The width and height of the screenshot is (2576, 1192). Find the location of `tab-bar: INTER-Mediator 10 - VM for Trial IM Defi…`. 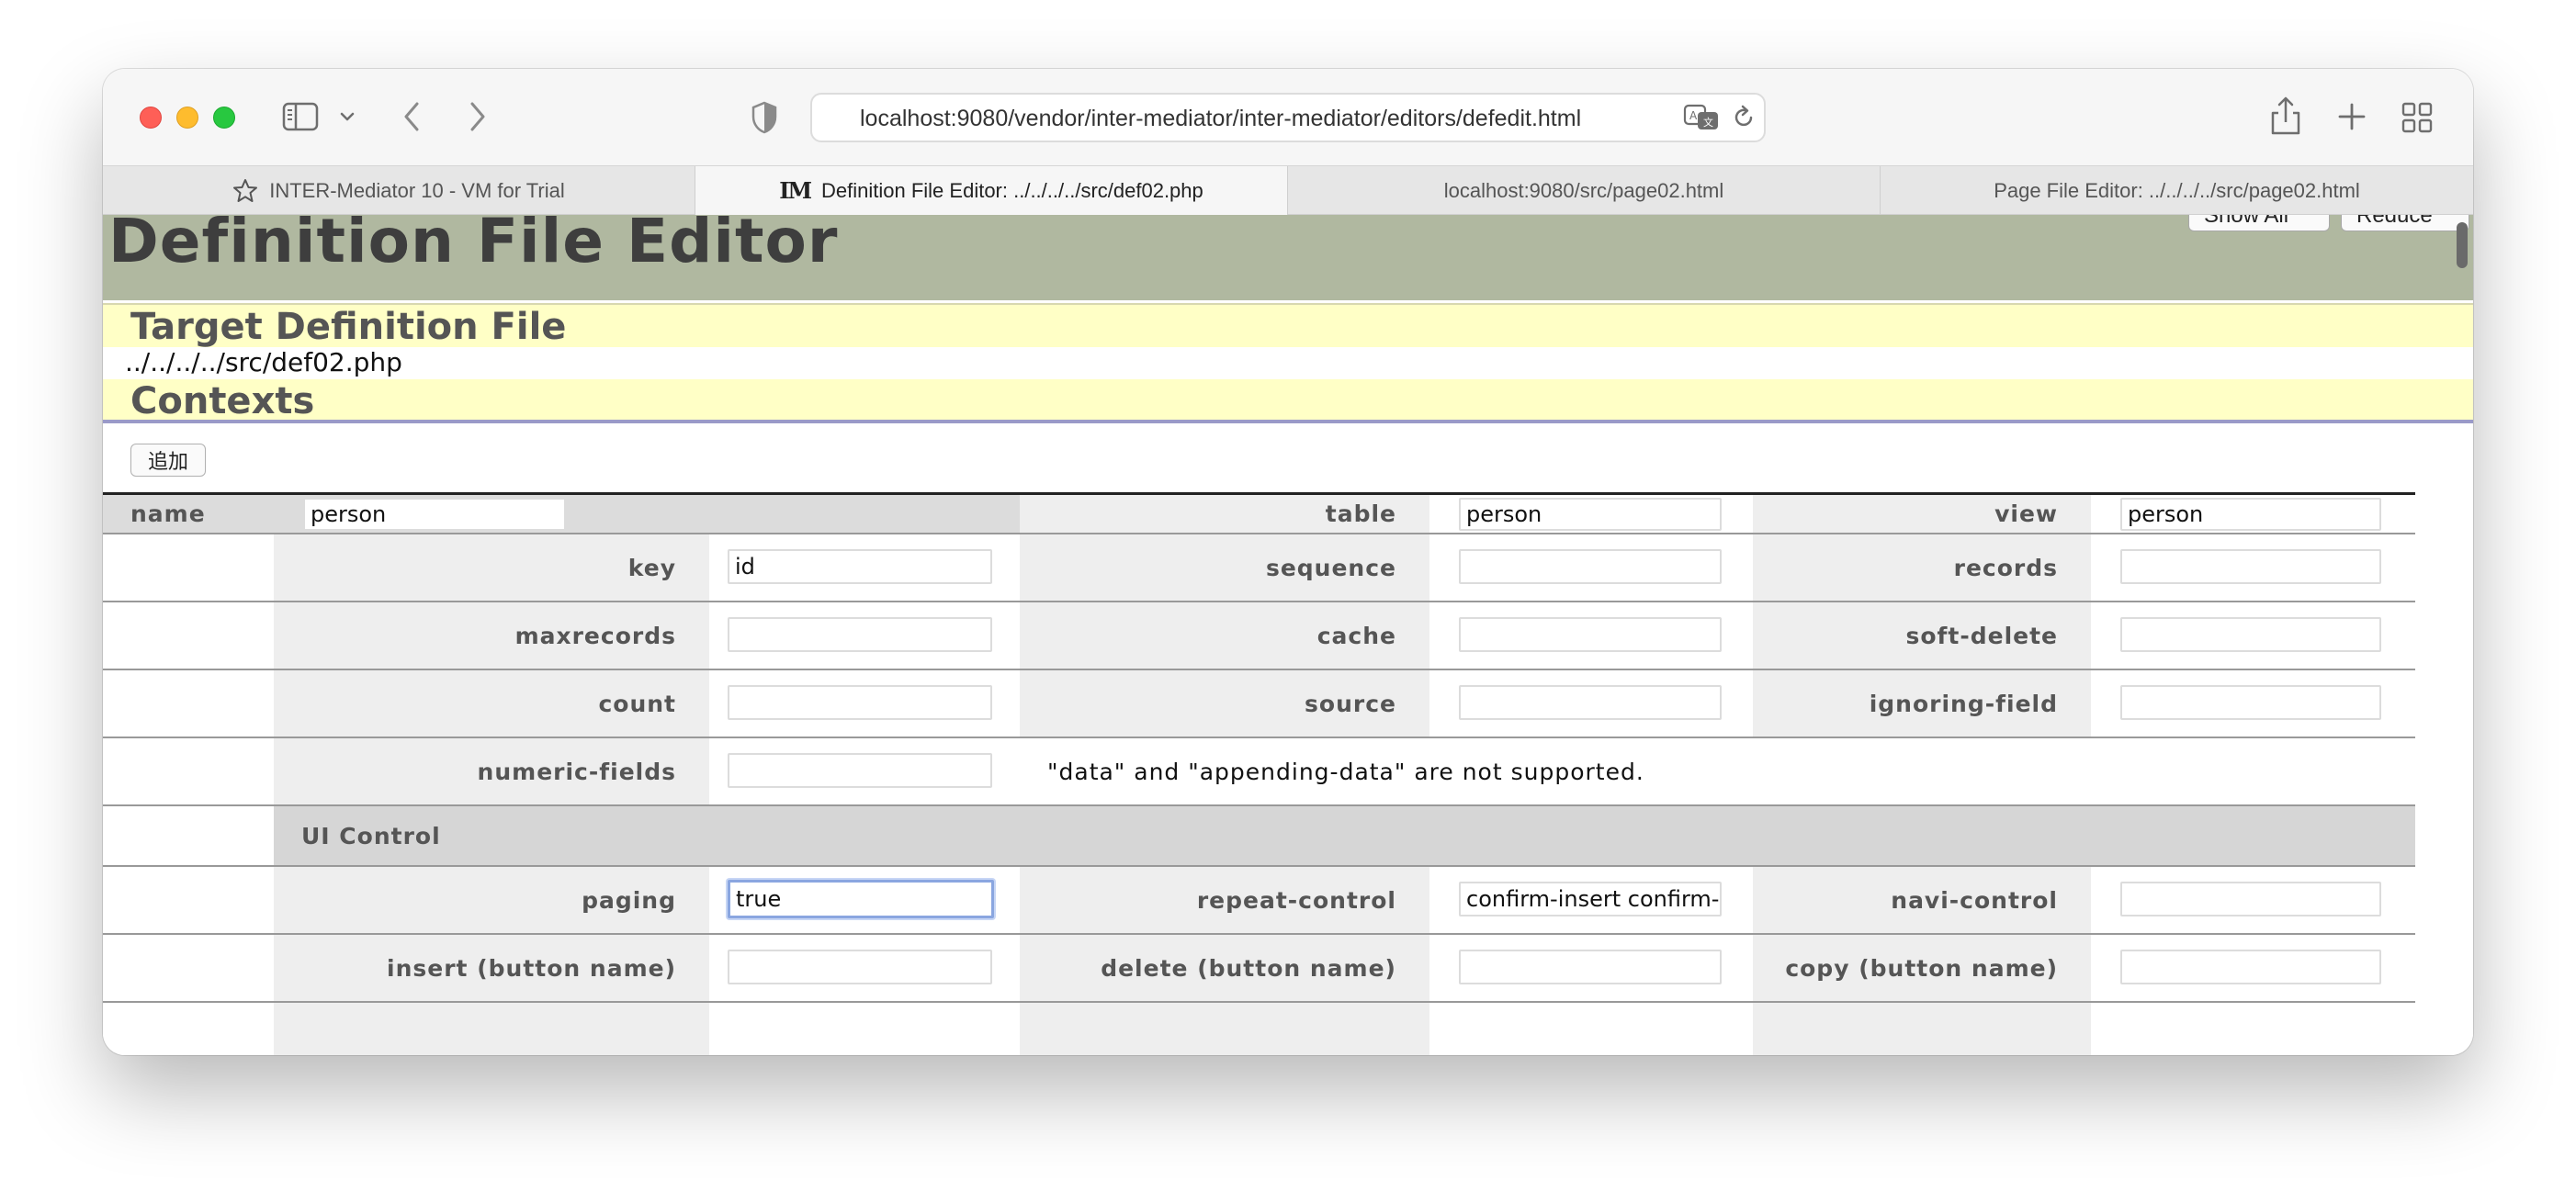

tab-bar: INTER-Mediator 10 - VM for Trial IM Defi… is located at coordinates (1288, 190).